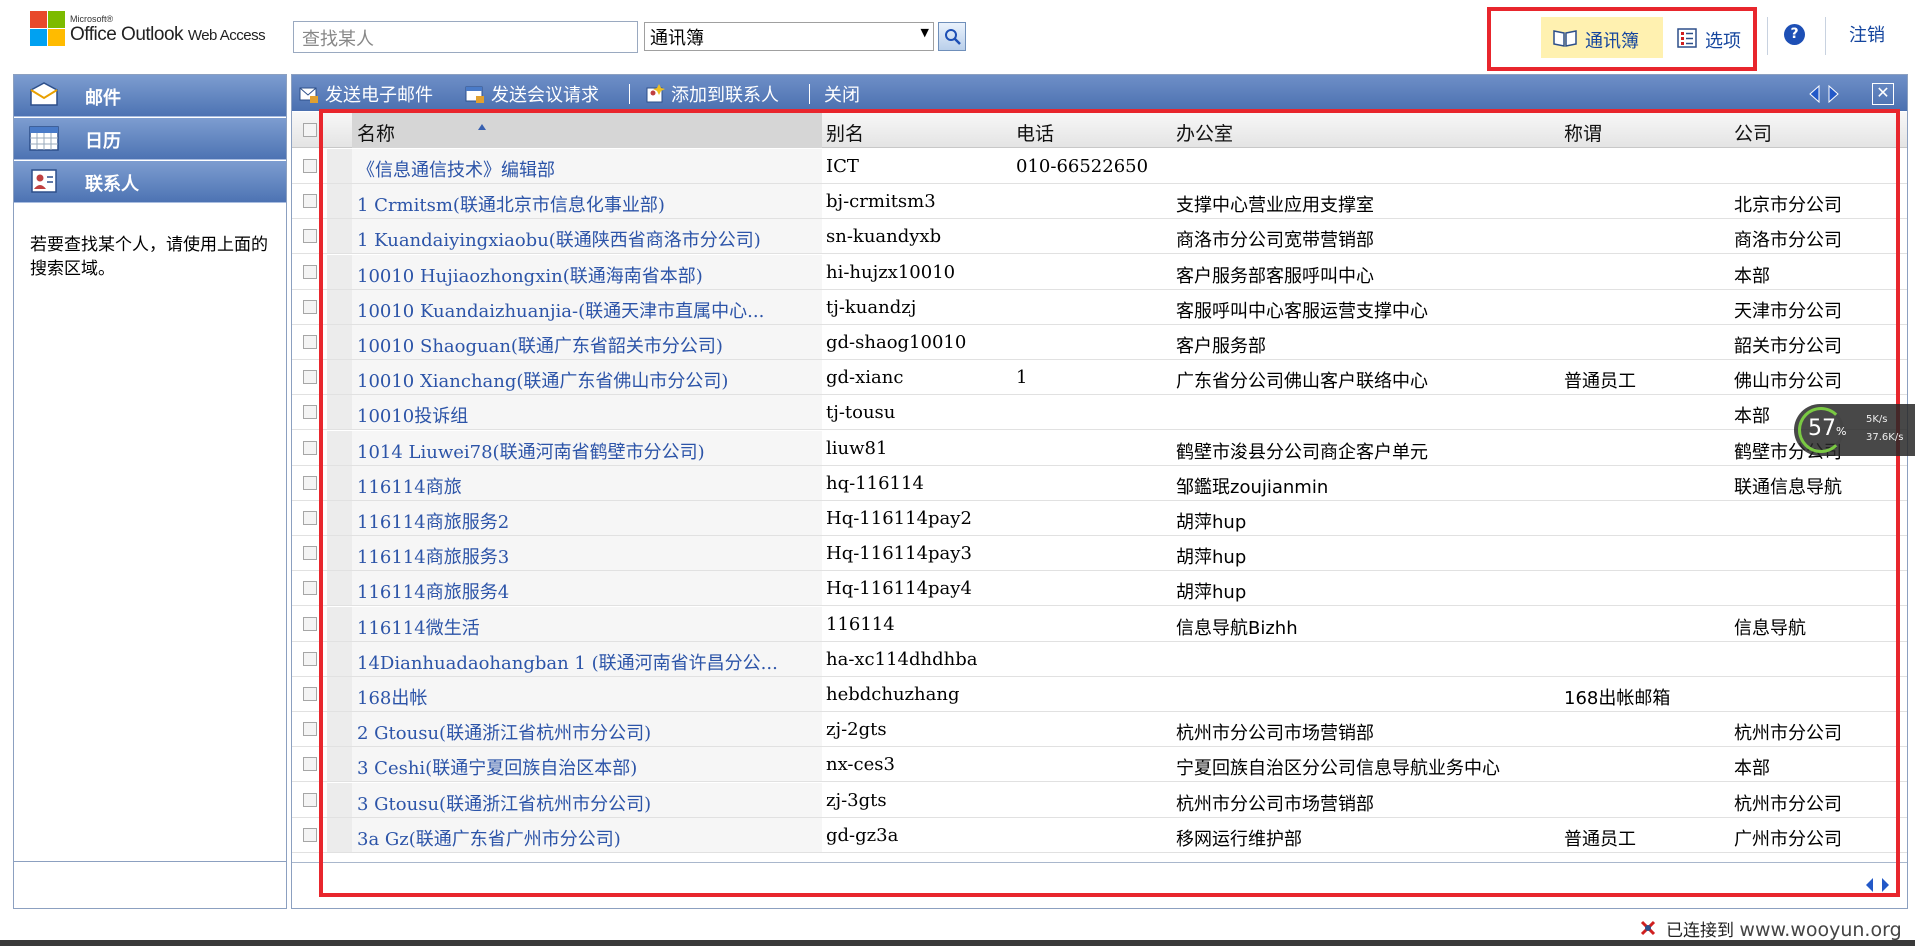 The image size is (1915, 946). Describe the element at coordinates (379, 94) in the screenshot. I see `send-email-button: 发送电子邮件` at that location.